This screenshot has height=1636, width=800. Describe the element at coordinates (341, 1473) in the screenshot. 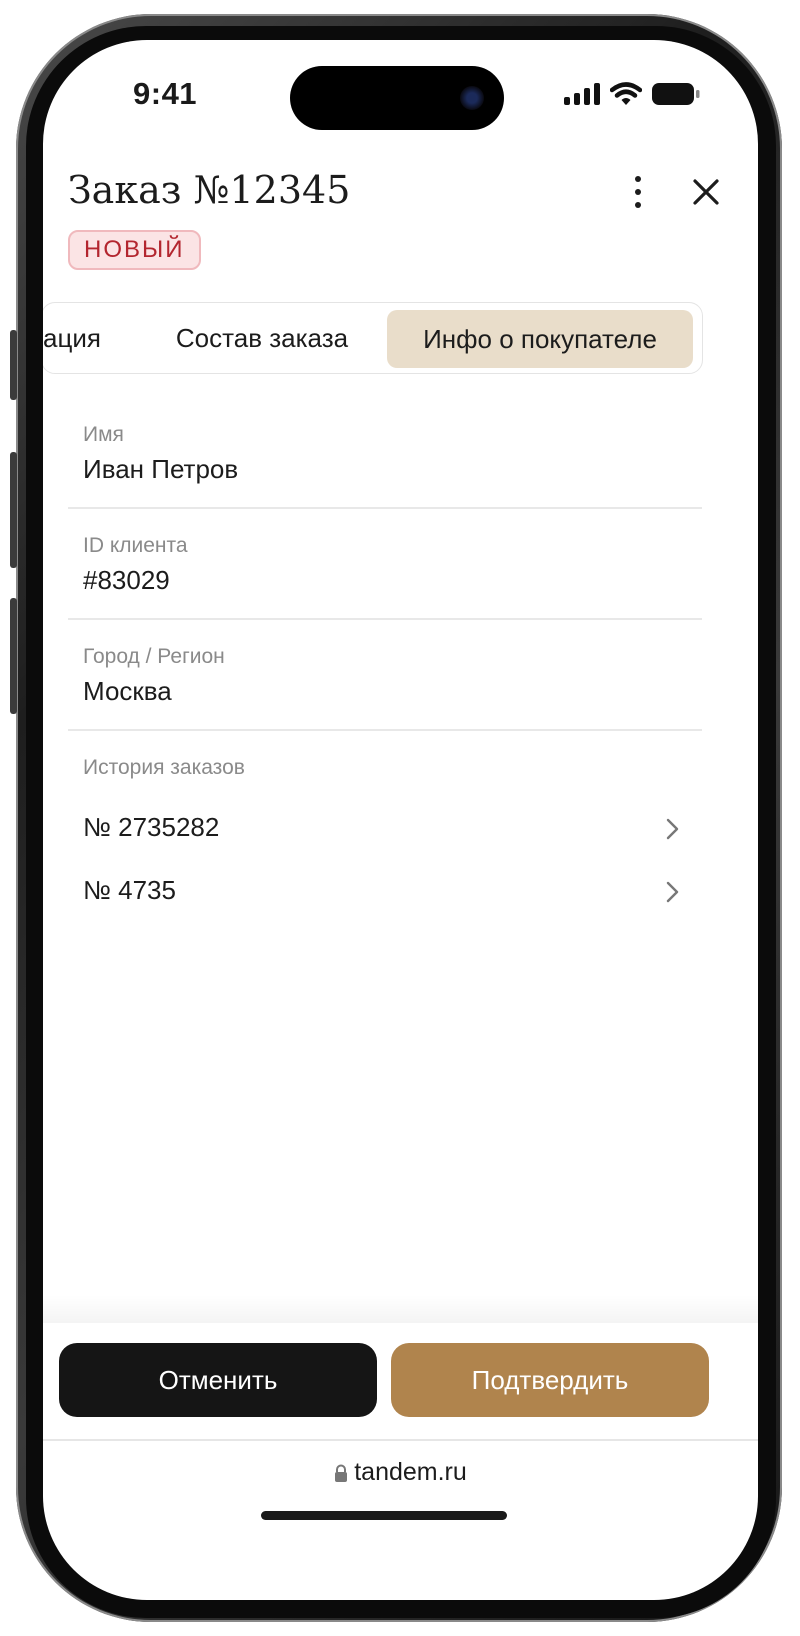

I see `lock-icon` at that location.